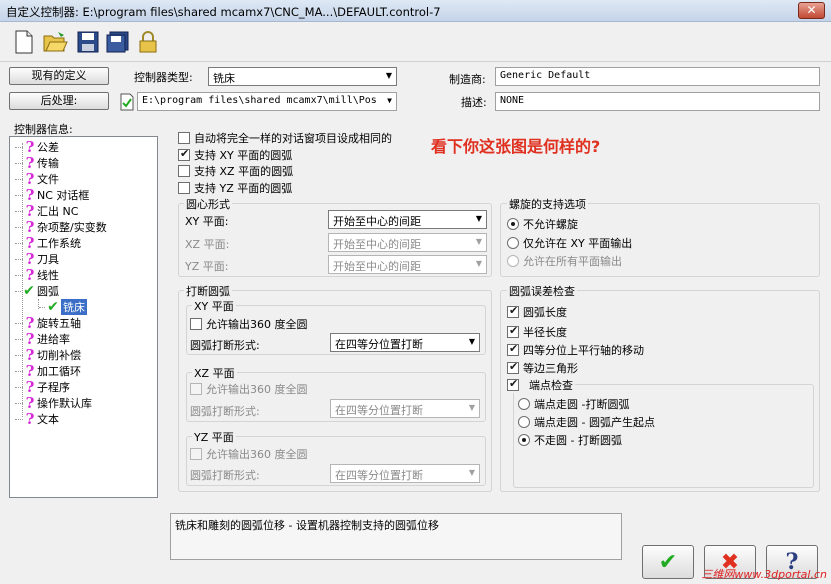 This screenshot has height=584, width=831. Describe the element at coordinates (379, 344) in the screenshot. I see `xy-break-form-value: 在四等分位置打断` at that location.